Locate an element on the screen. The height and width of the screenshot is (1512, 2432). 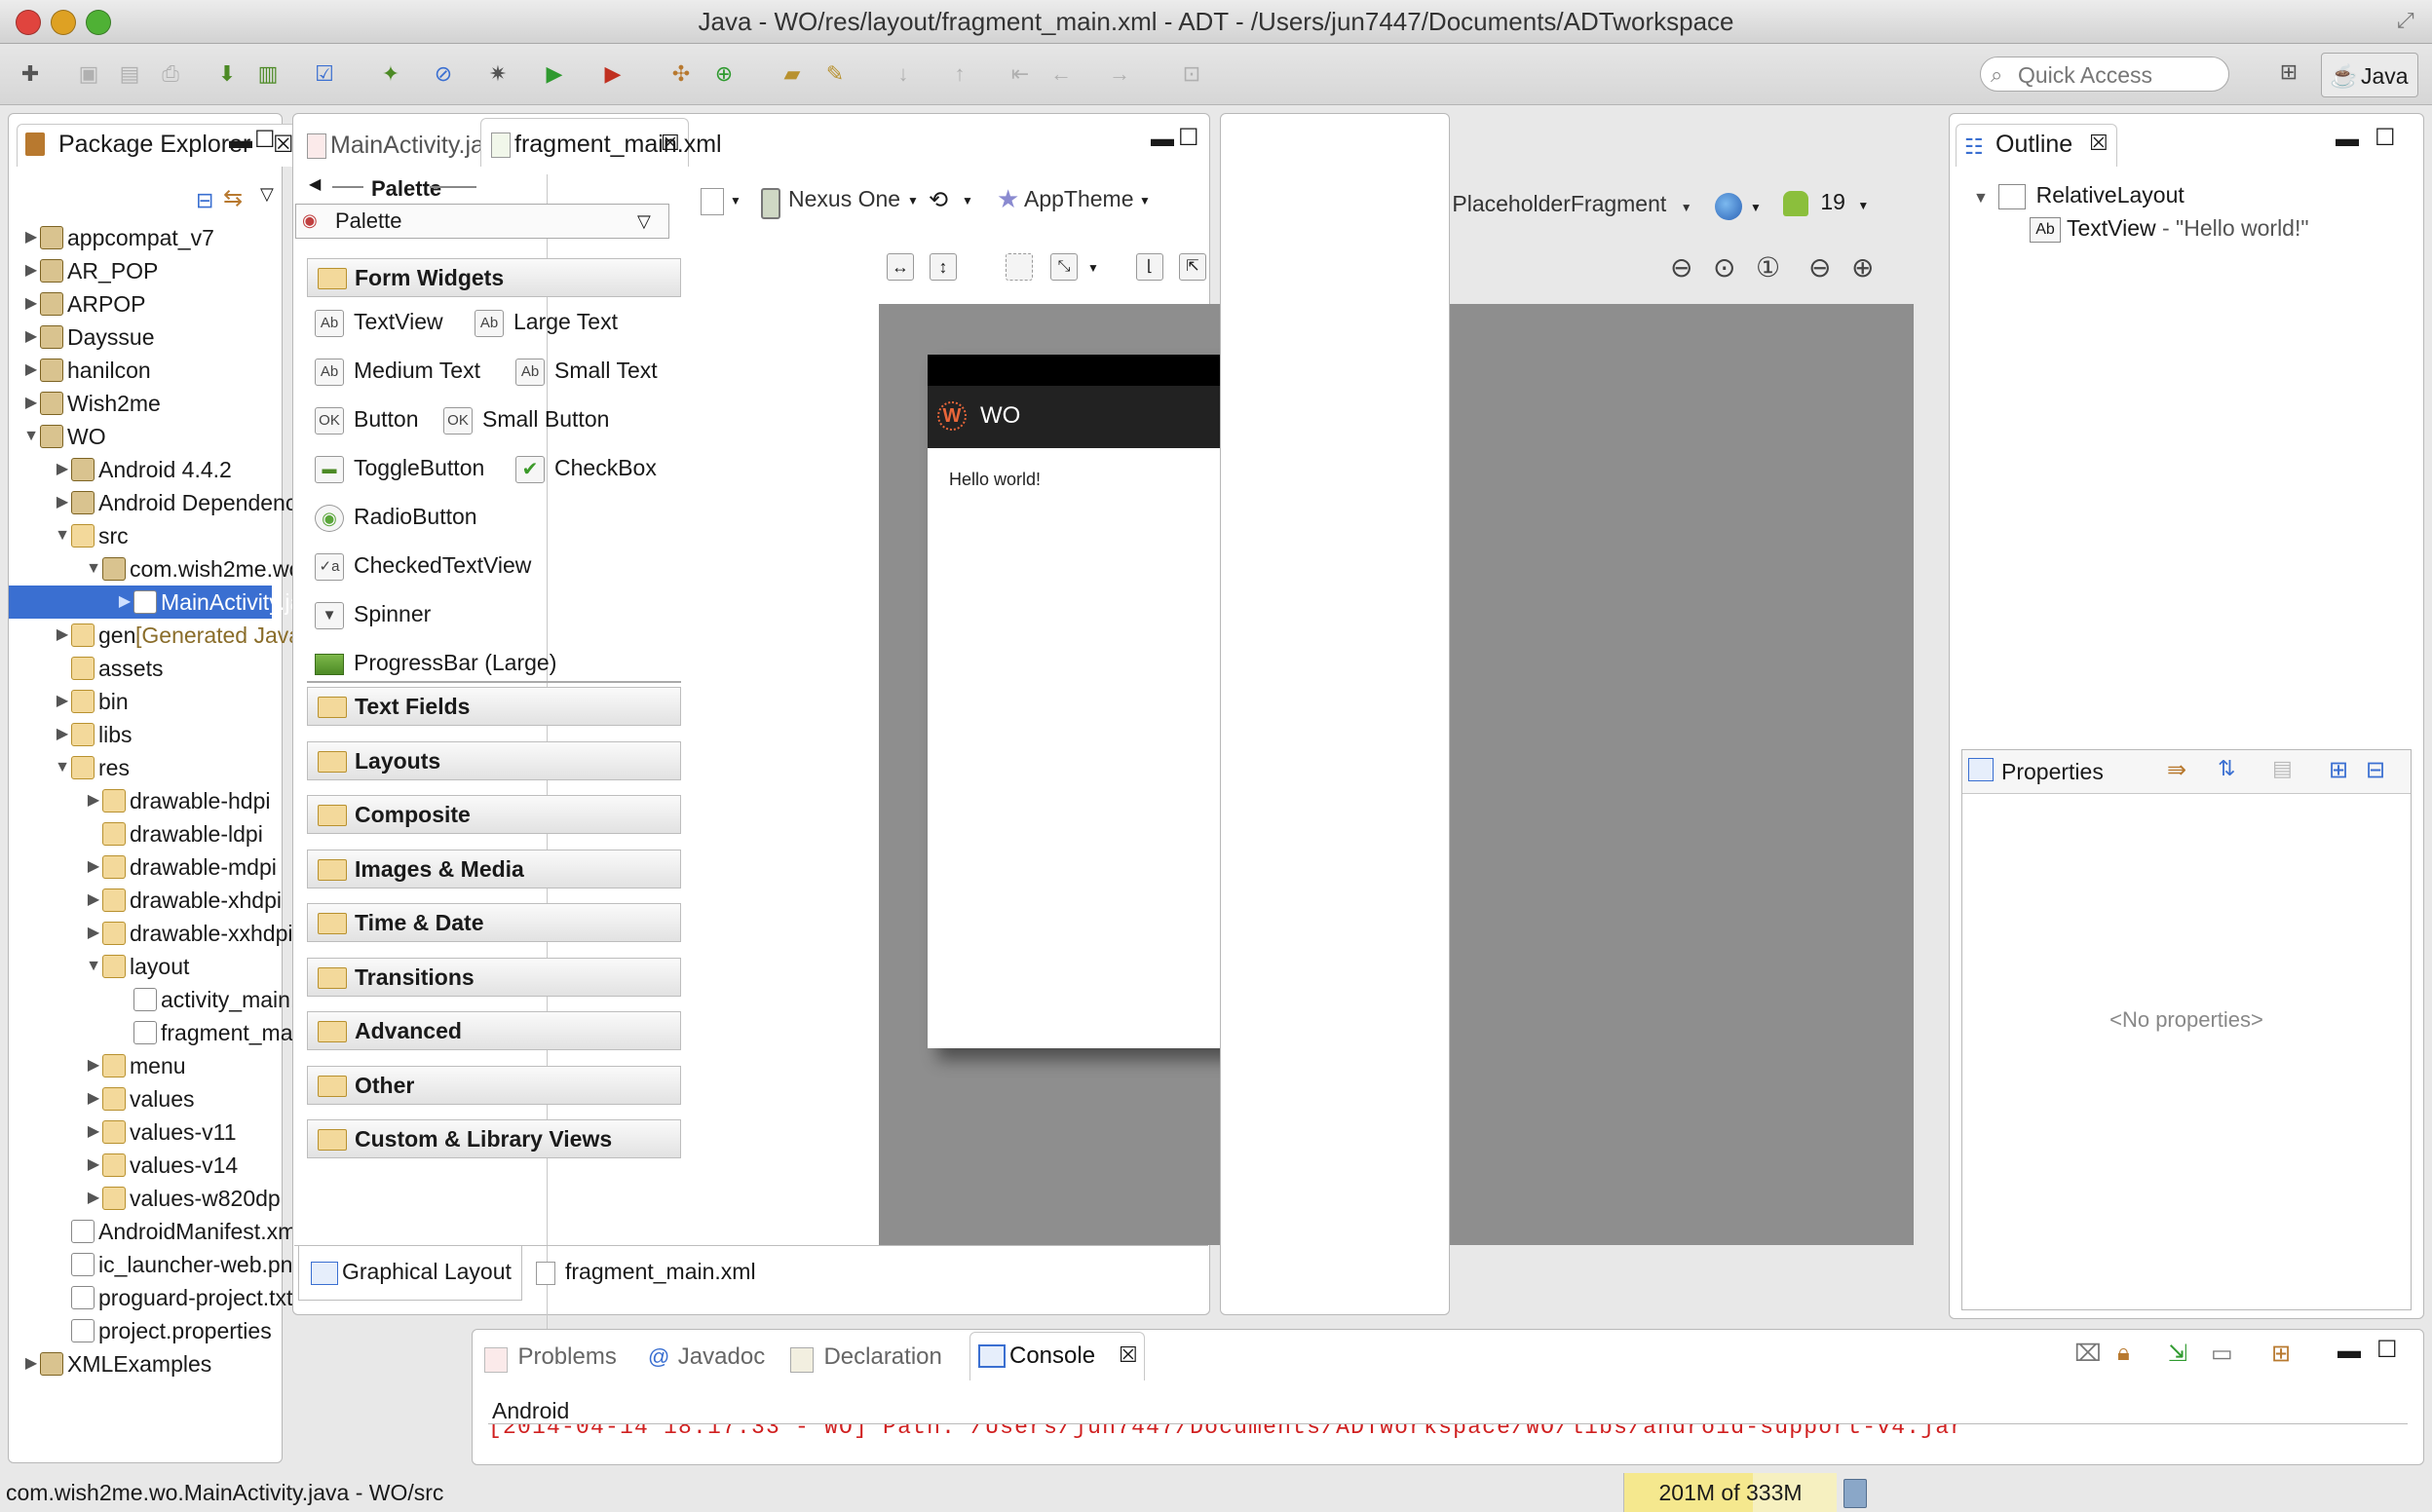
tree-item: AndroidManifest.xml is located at coordinates (155, 1231).